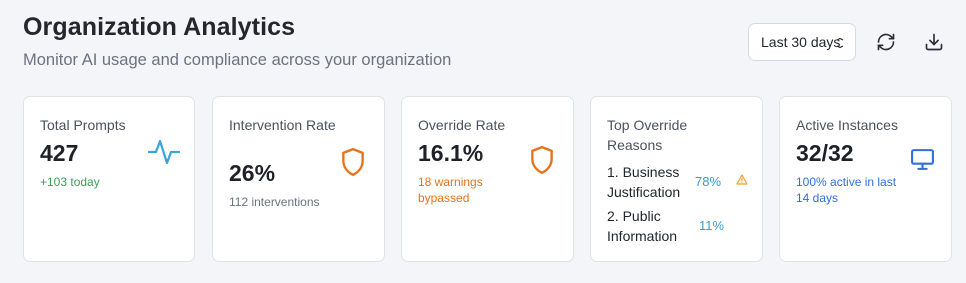 The width and height of the screenshot is (966, 283). Describe the element at coordinates (462, 125) in the screenshot. I see `card-label: Override Rate` at that location.